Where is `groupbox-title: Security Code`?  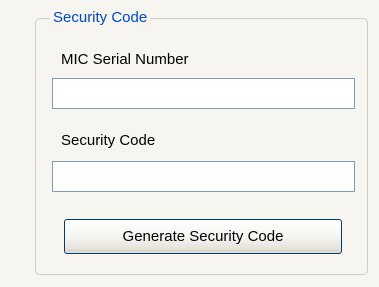 groupbox-title: Security Code is located at coordinates (100, 18).